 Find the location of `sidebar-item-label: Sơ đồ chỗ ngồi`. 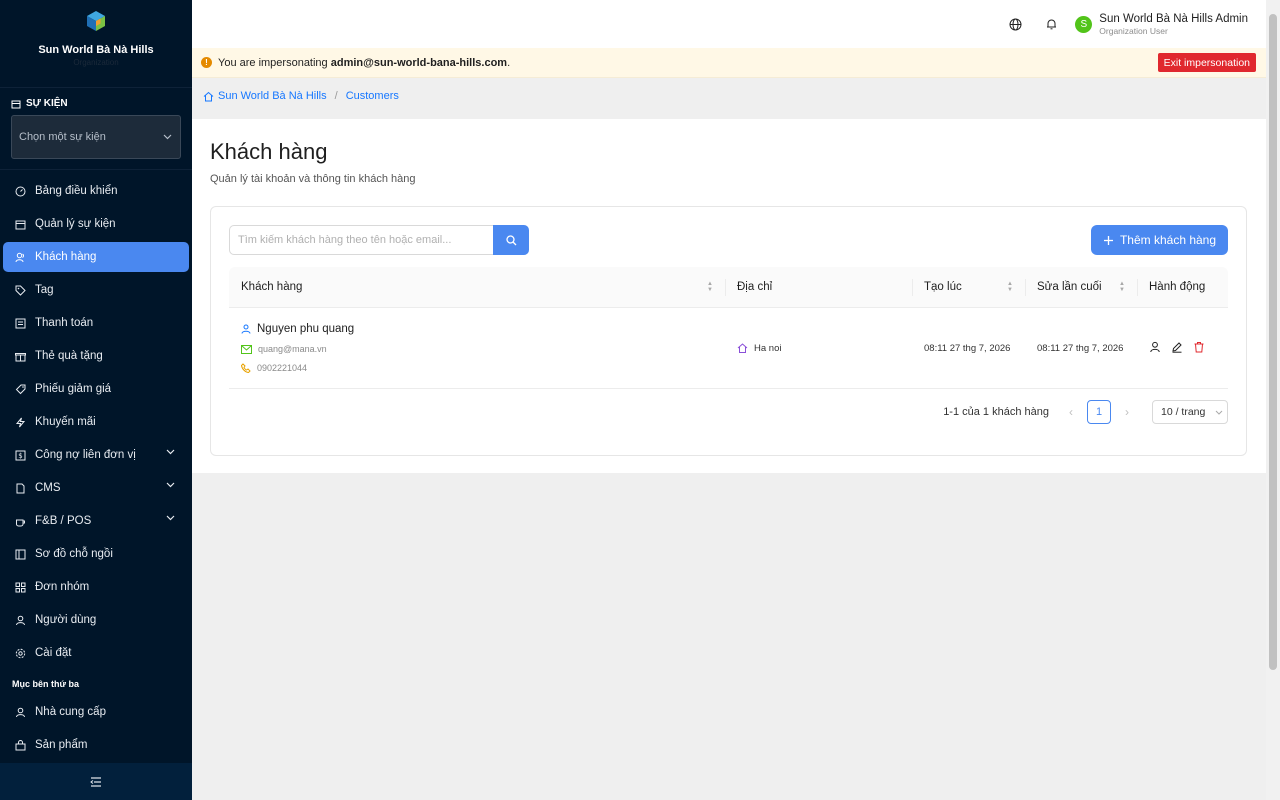

sidebar-item-label: Sơ đồ chỗ ngồi is located at coordinates (74, 554).